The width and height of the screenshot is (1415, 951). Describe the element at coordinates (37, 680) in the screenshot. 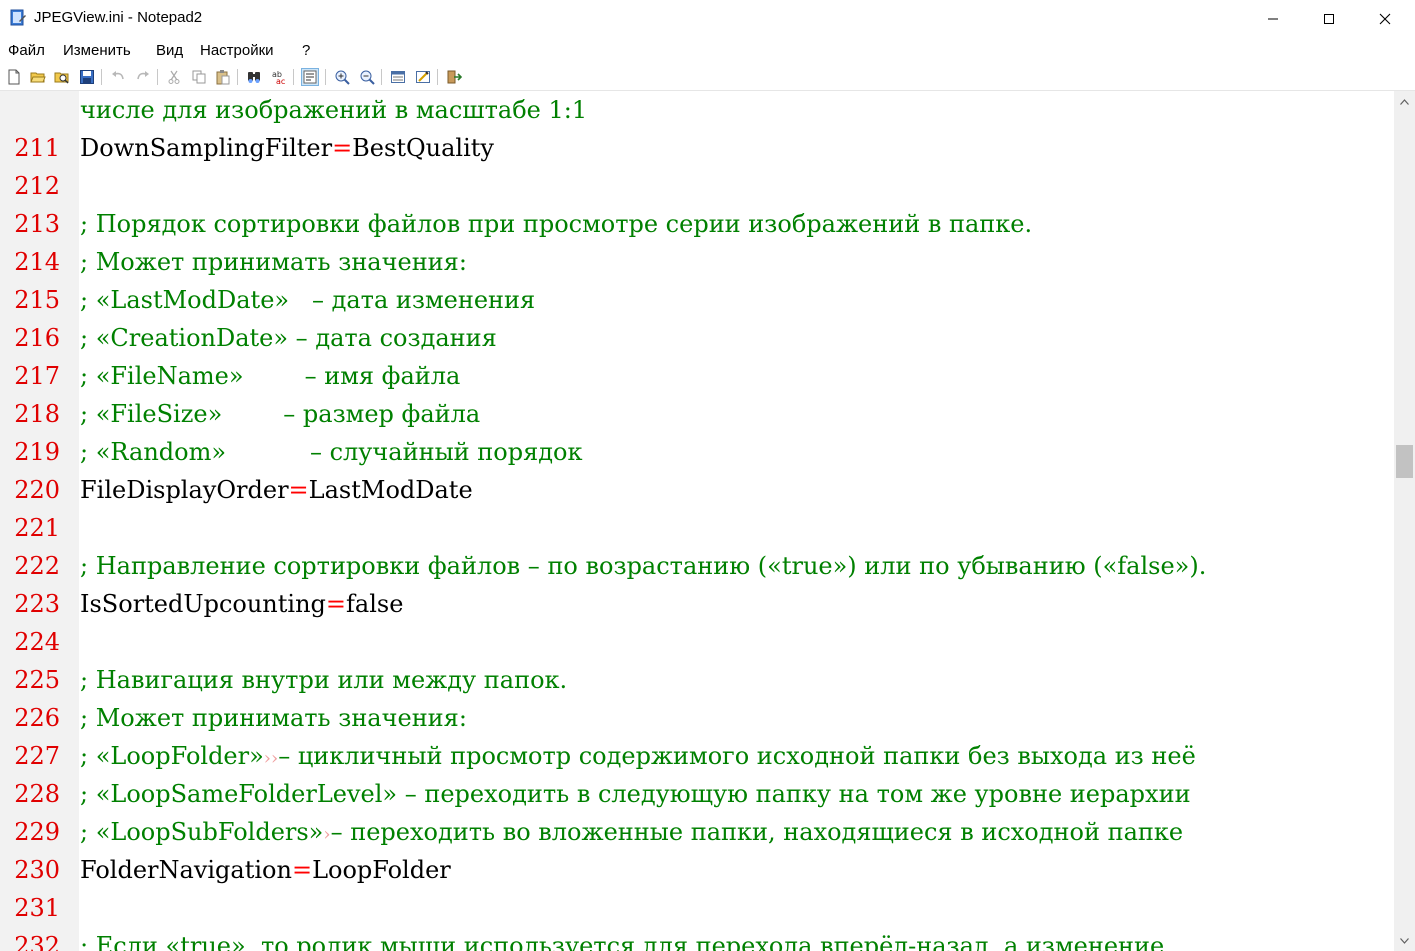

I see `line-number: 225` at that location.